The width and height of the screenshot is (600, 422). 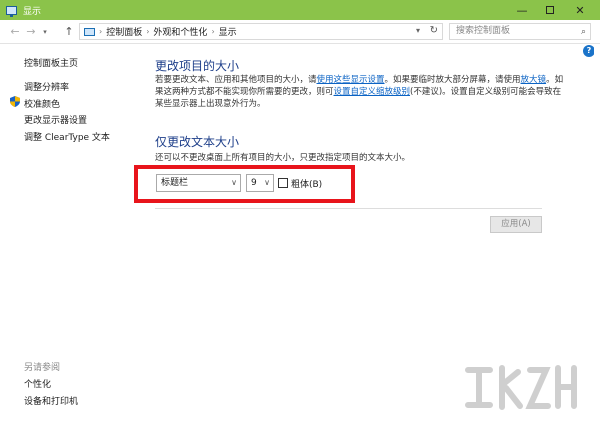 I want to click on search-icon: ⌕, so click(x=583, y=32).